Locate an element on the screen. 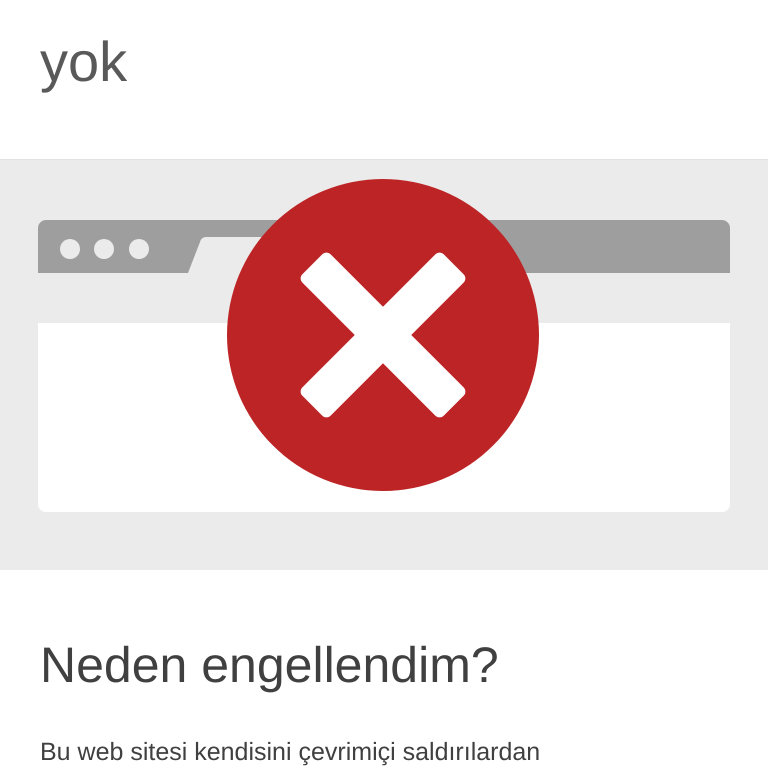 Image resolution: width=768 pixels, height=768 pixels. section-heading: Neden engellendim? is located at coordinates (270, 665).